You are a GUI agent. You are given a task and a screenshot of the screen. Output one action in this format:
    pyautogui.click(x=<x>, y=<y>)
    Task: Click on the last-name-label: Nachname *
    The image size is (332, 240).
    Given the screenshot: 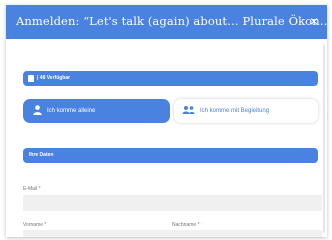 What is the action you would take?
    pyautogui.click(x=186, y=225)
    